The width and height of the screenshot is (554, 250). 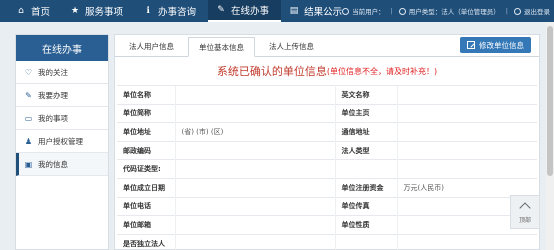 What do you see at coordinates (146, 95) in the screenshot?
I see `field-label: 单位名称` at bounding box center [146, 95].